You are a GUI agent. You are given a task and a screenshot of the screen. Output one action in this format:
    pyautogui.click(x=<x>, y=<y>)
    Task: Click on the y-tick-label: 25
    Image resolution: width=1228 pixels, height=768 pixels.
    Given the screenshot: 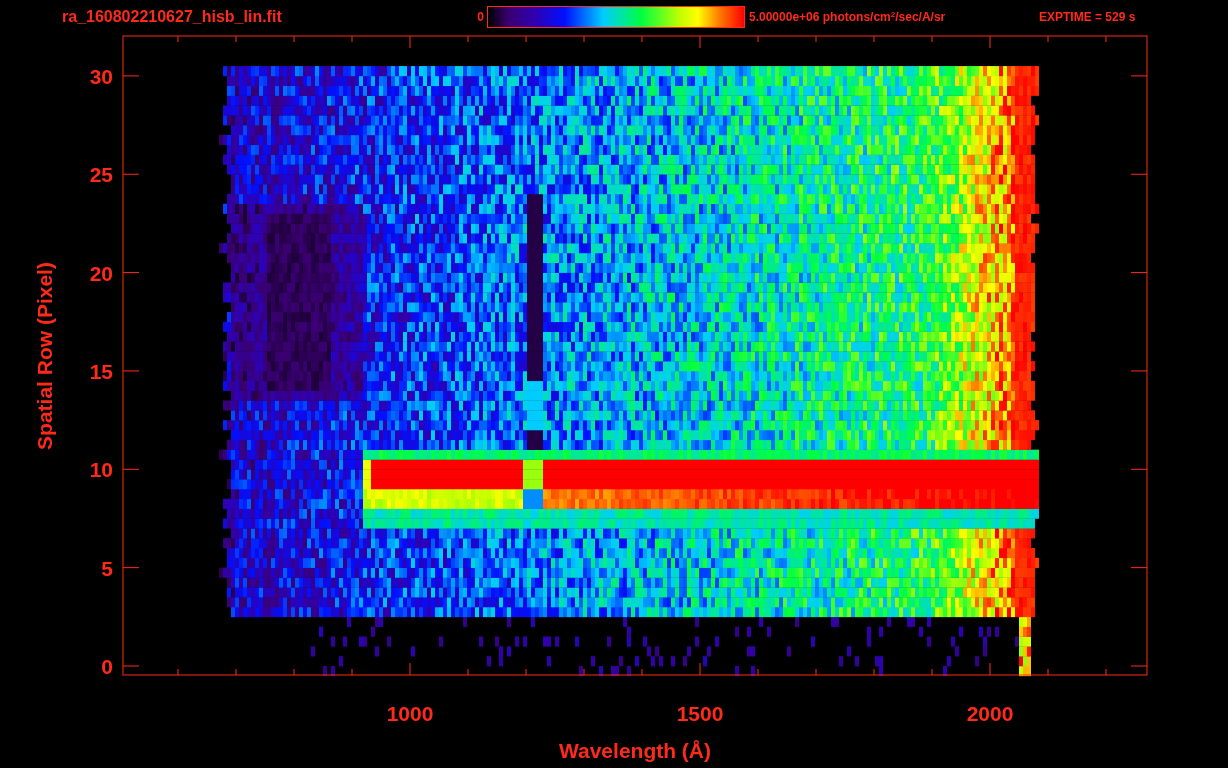 What is the action you would take?
    pyautogui.click(x=101, y=175)
    